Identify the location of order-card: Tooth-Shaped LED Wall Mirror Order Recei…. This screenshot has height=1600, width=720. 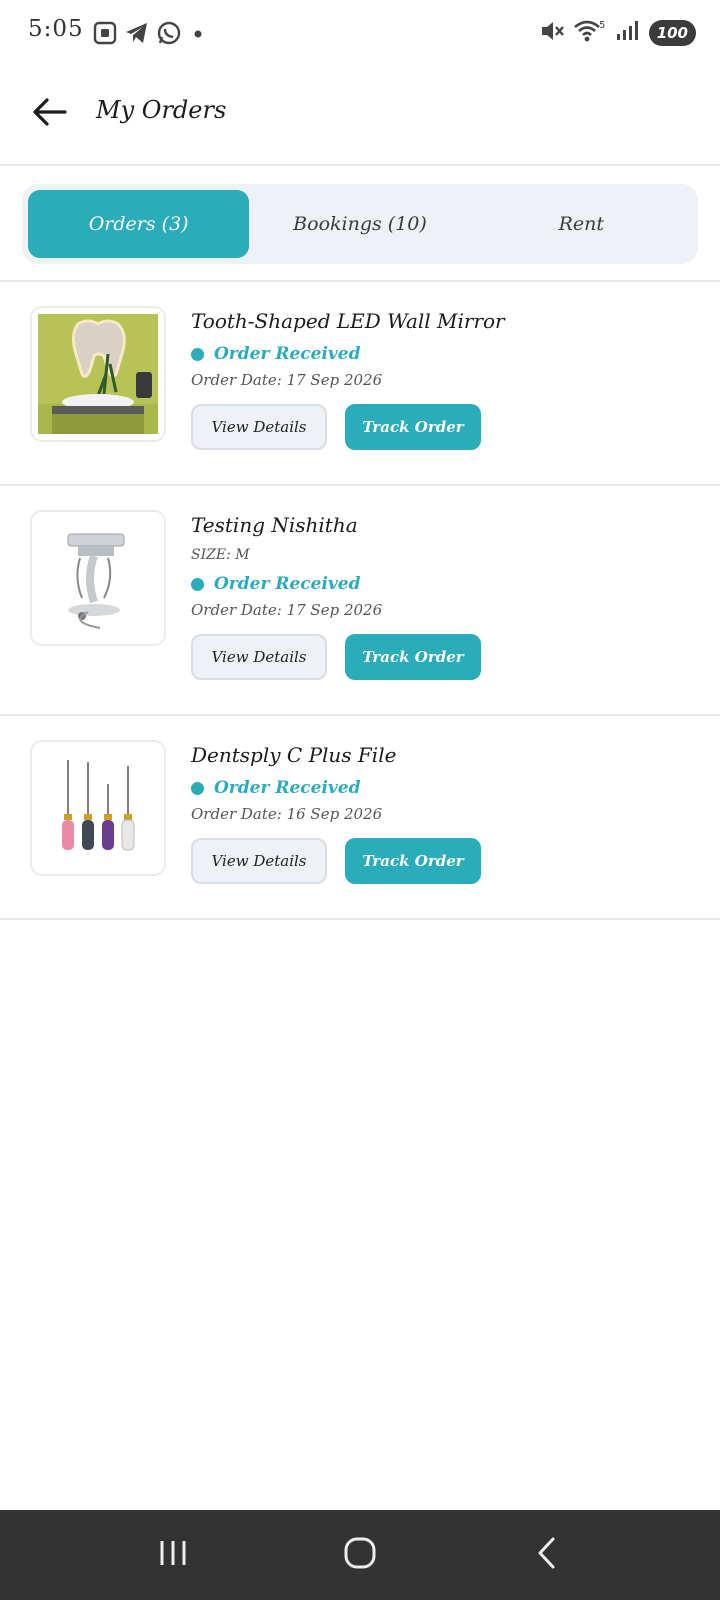
(360, 384).